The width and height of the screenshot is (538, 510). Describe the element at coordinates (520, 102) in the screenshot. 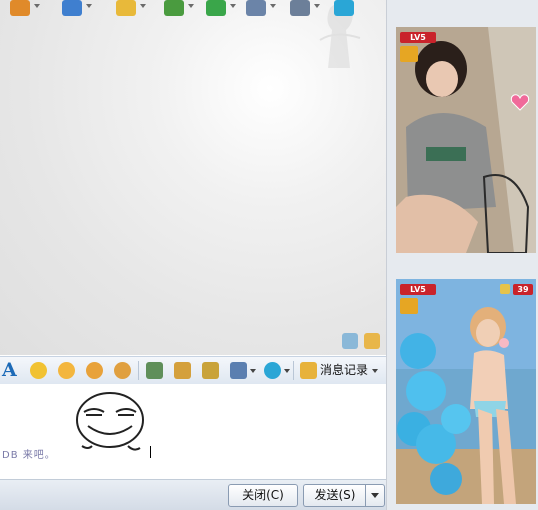

I see `heart-icon` at that location.